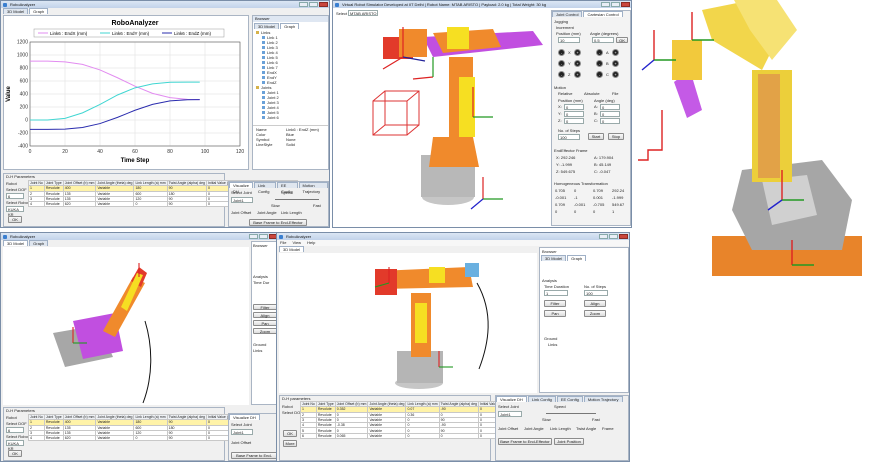 The width and height of the screenshot is (870, 462). What do you see at coordinates (290, 144) in the screenshot?
I see `property-row: LineStyle Solid` at bounding box center [290, 144].